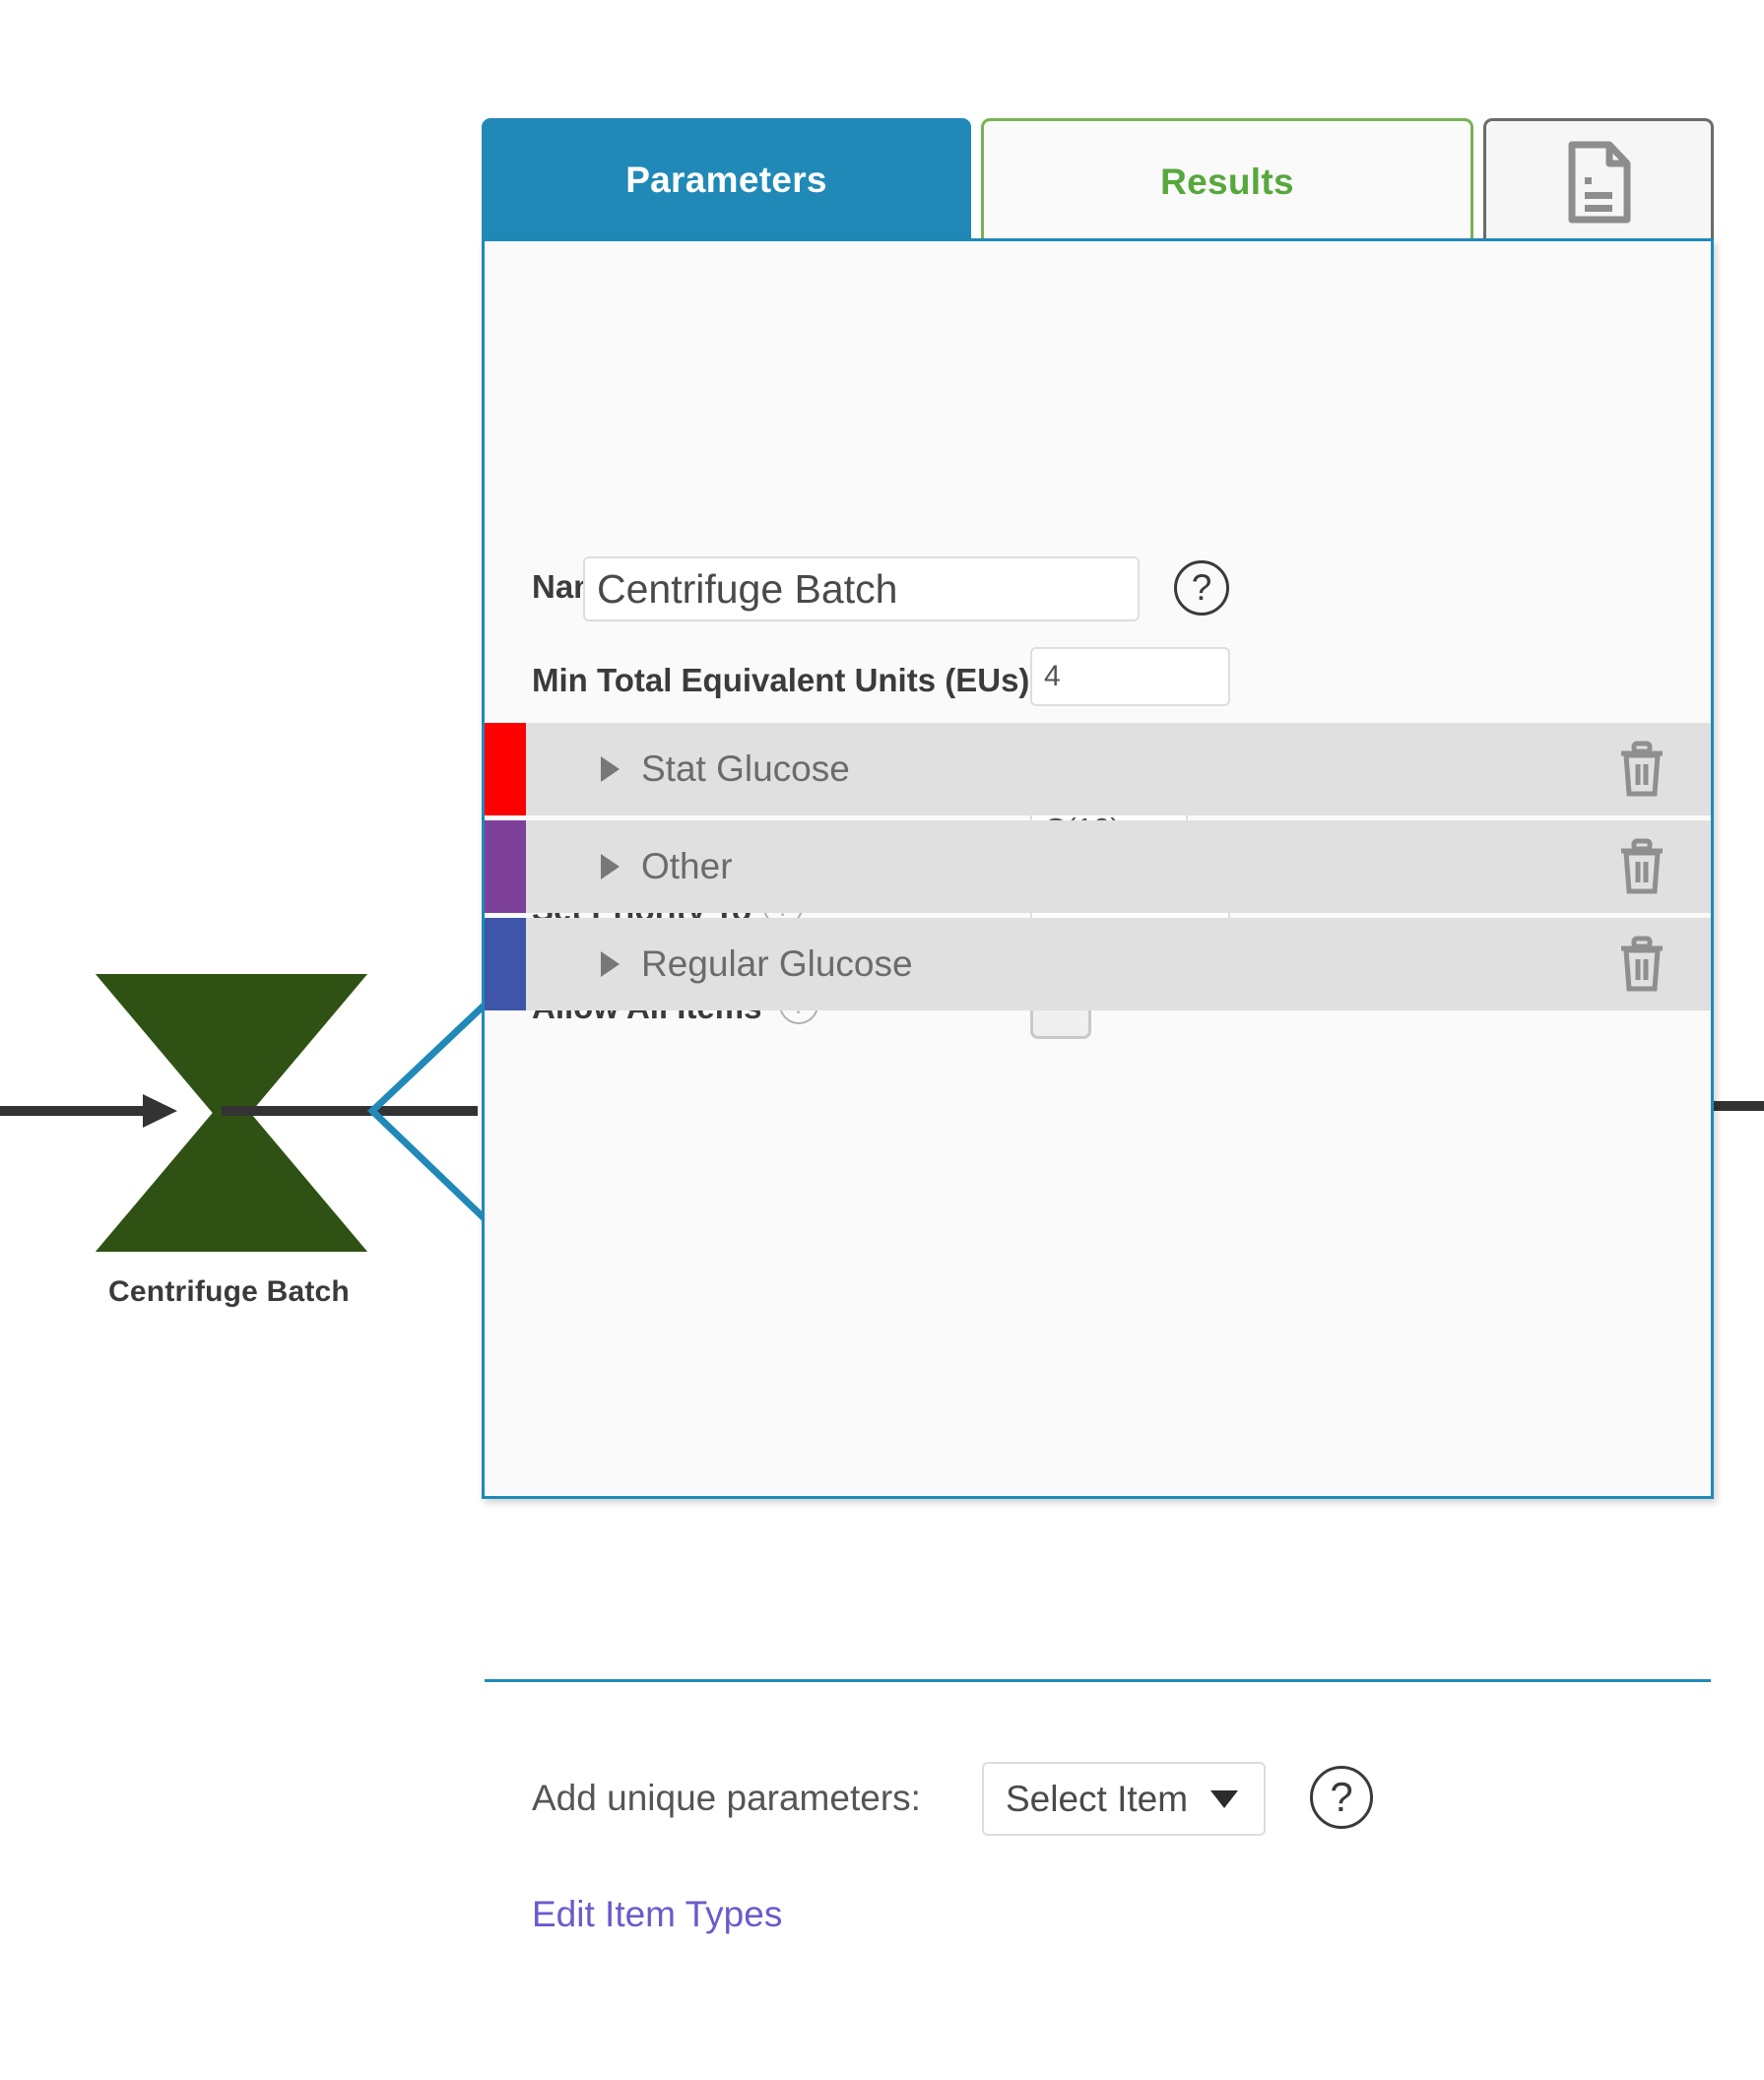  I want to click on tab-parameters-label: Parameters, so click(726, 180).